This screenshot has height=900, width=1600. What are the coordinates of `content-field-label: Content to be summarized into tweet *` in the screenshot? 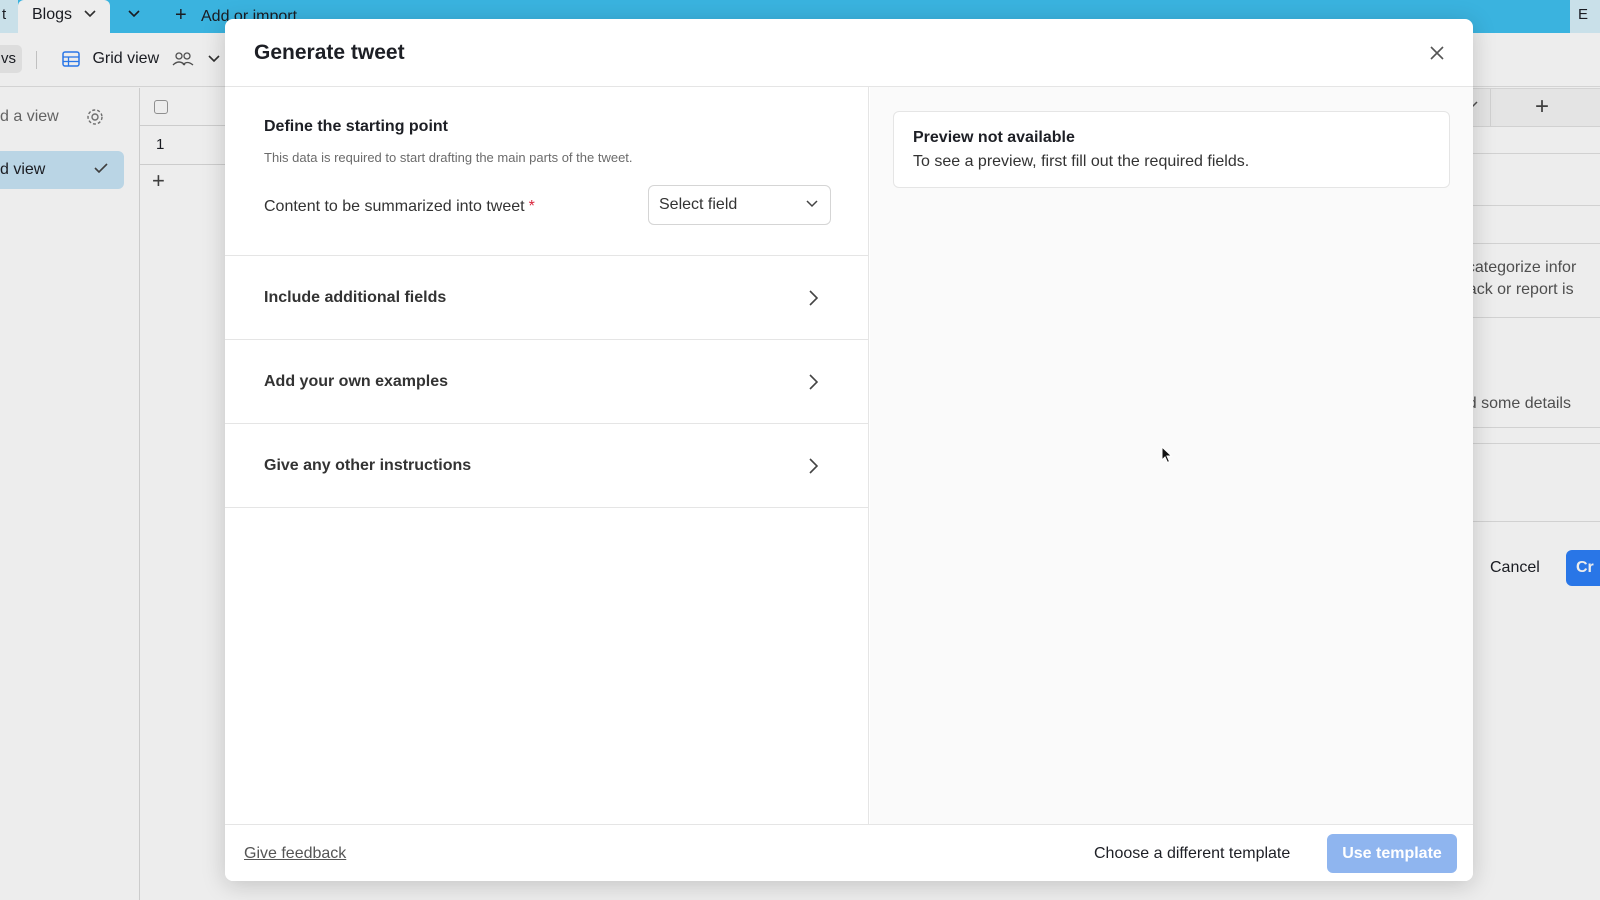 It's located at (399, 207).